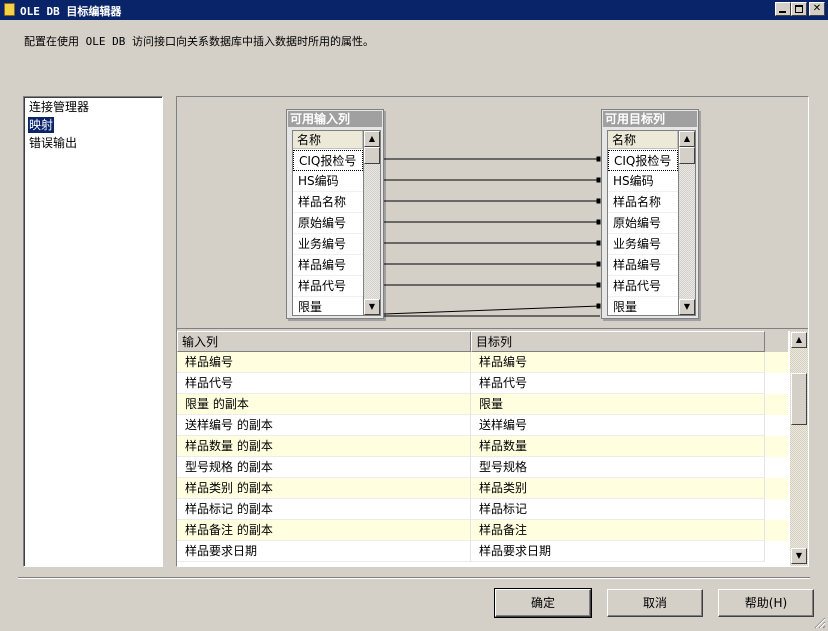 Image resolution: width=828 pixels, height=631 pixels. What do you see at coordinates (618, 362) in the screenshot?
I see `target-column-cell: 样品编号` at bounding box center [618, 362].